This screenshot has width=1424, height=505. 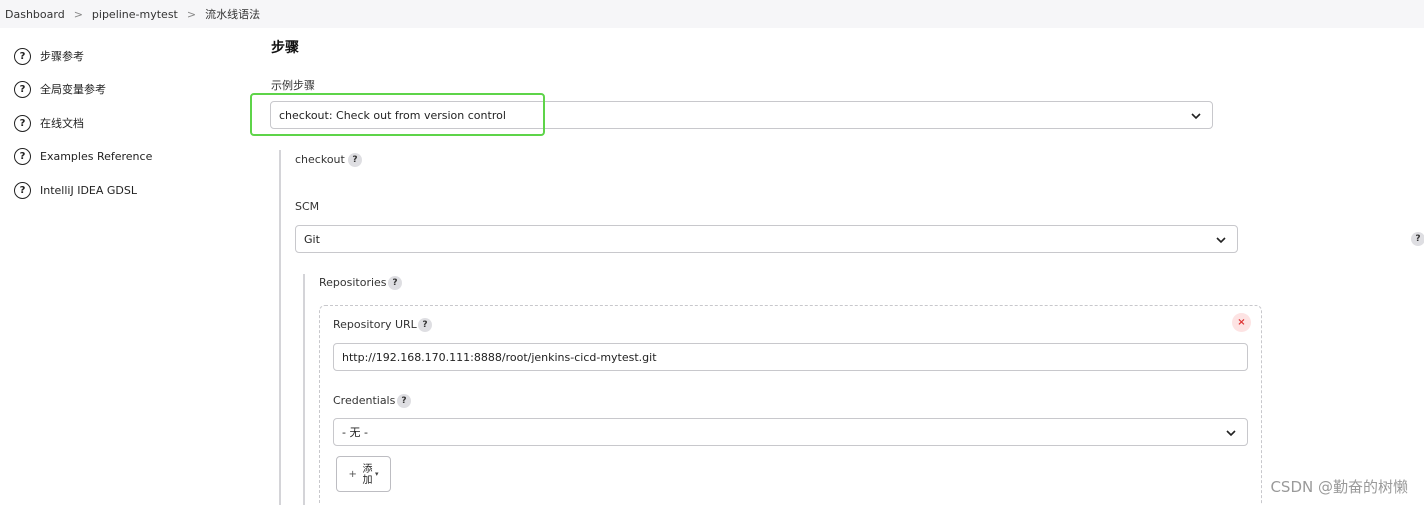 What do you see at coordinates (395, 283) in the screenshot?
I see `repositories-help-icon: ?` at bounding box center [395, 283].